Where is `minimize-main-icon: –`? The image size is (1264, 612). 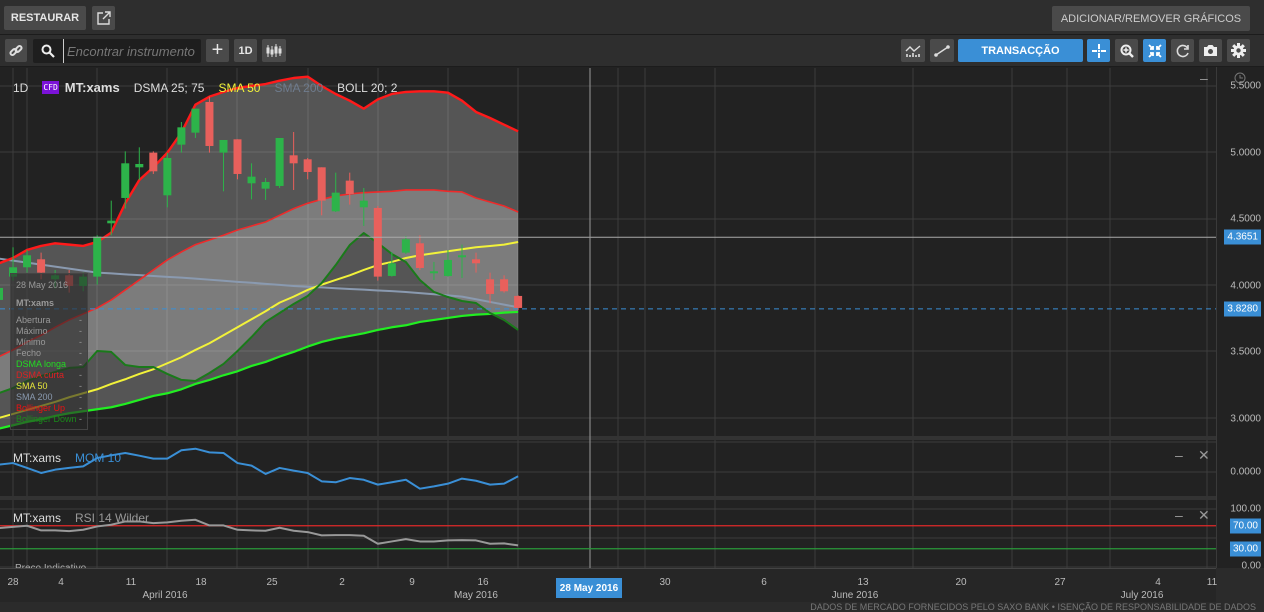
minimize-main-icon: – is located at coordinates (1204, 78).